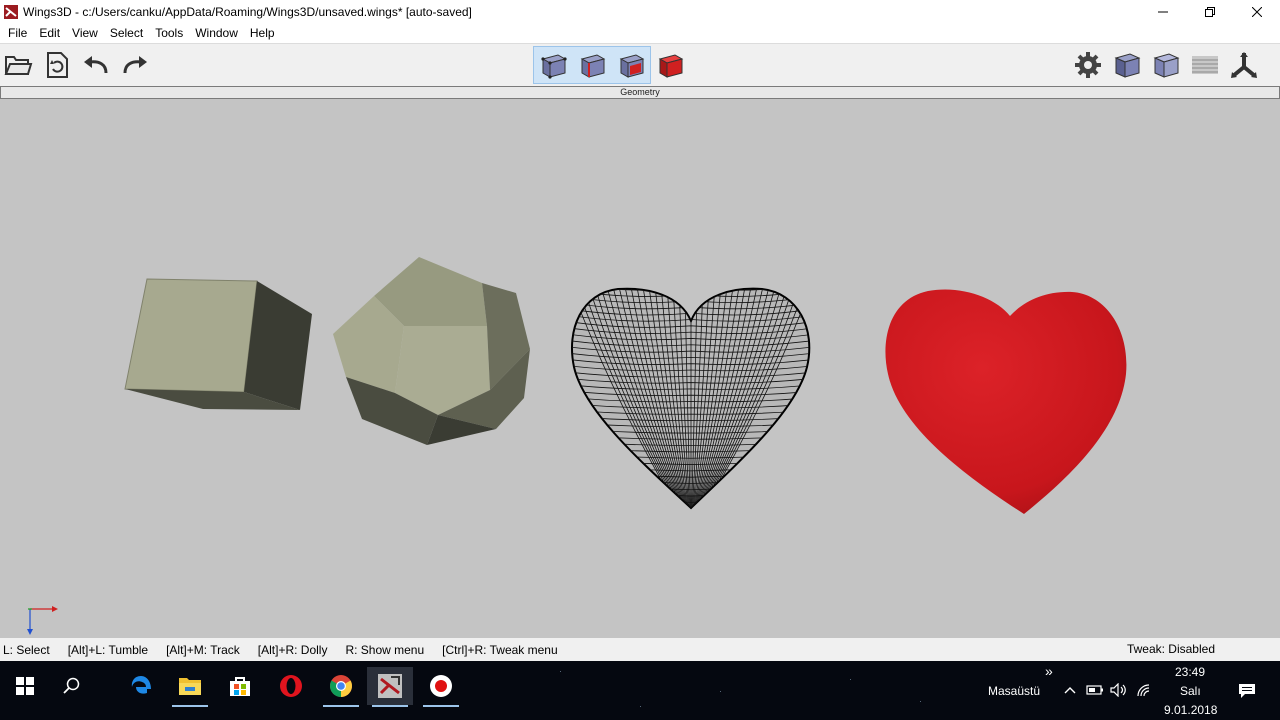 Image resolution: width=1280 pixels, height=720 pixels. I want to click on taskbar-opera, so click(291, 686).